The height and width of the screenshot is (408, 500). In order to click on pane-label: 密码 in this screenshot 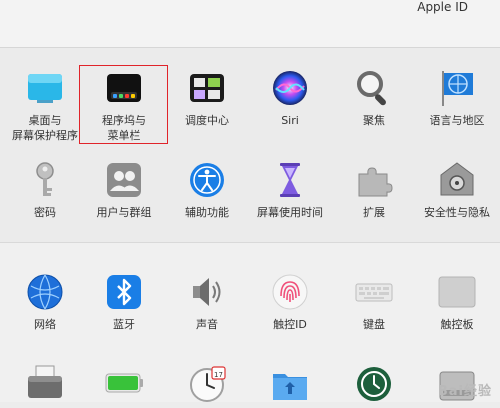, I will do `click(45, 212)`.